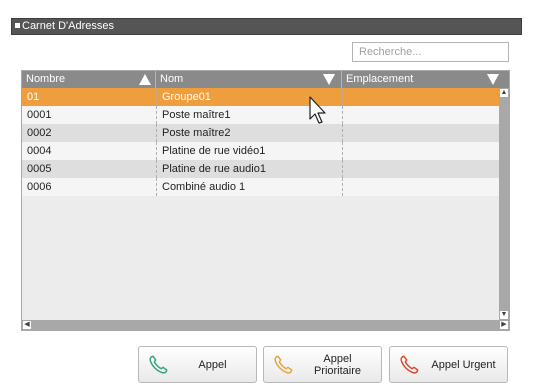 This screenshot has width=534, height=385. I want to click on cell-nom: Platine de rue audio1, so click(249, 169).